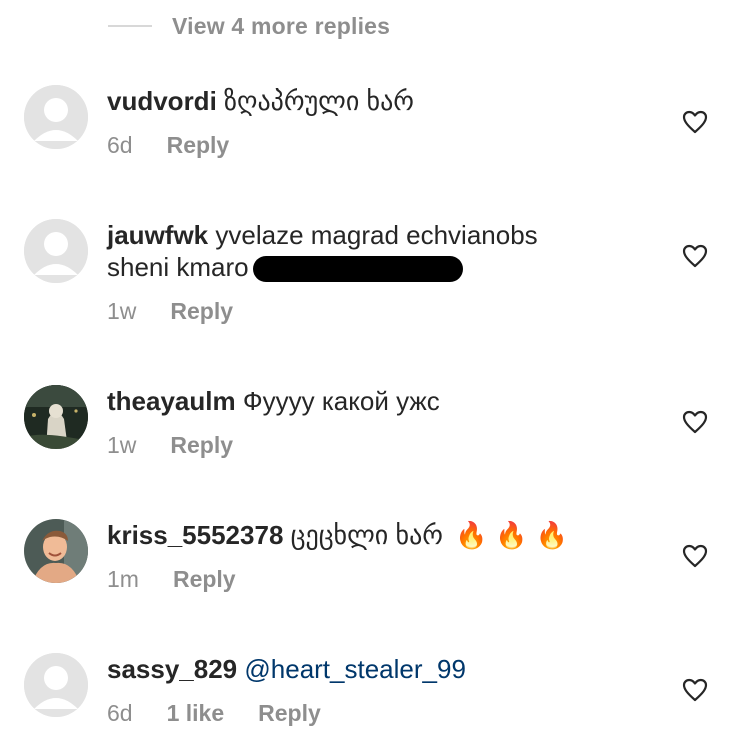  I want to click on comment-body: Фуууу какой ужс, so click(341, 401).